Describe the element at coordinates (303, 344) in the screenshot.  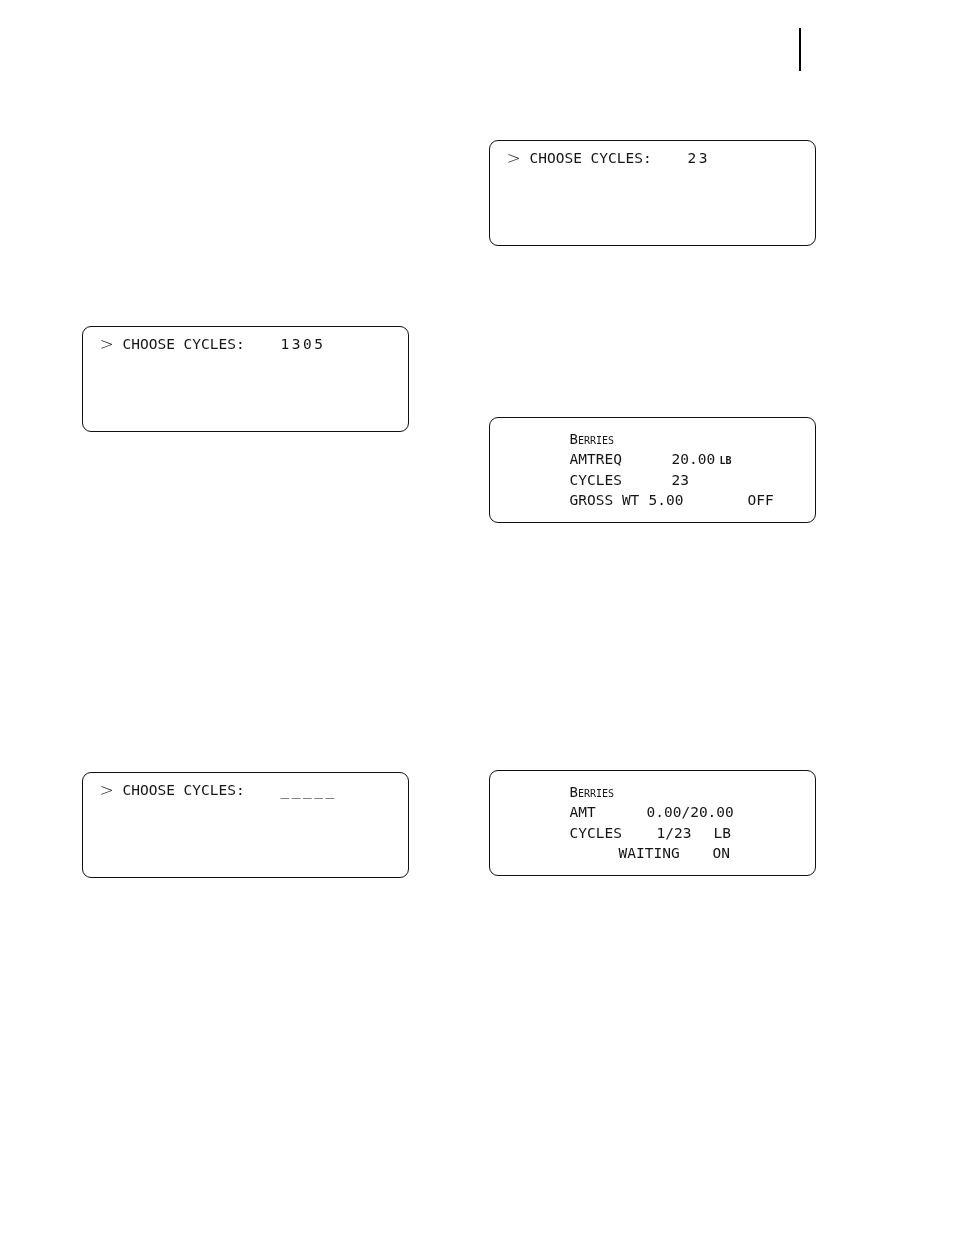
I see `prompt-value: 1305` at that location.